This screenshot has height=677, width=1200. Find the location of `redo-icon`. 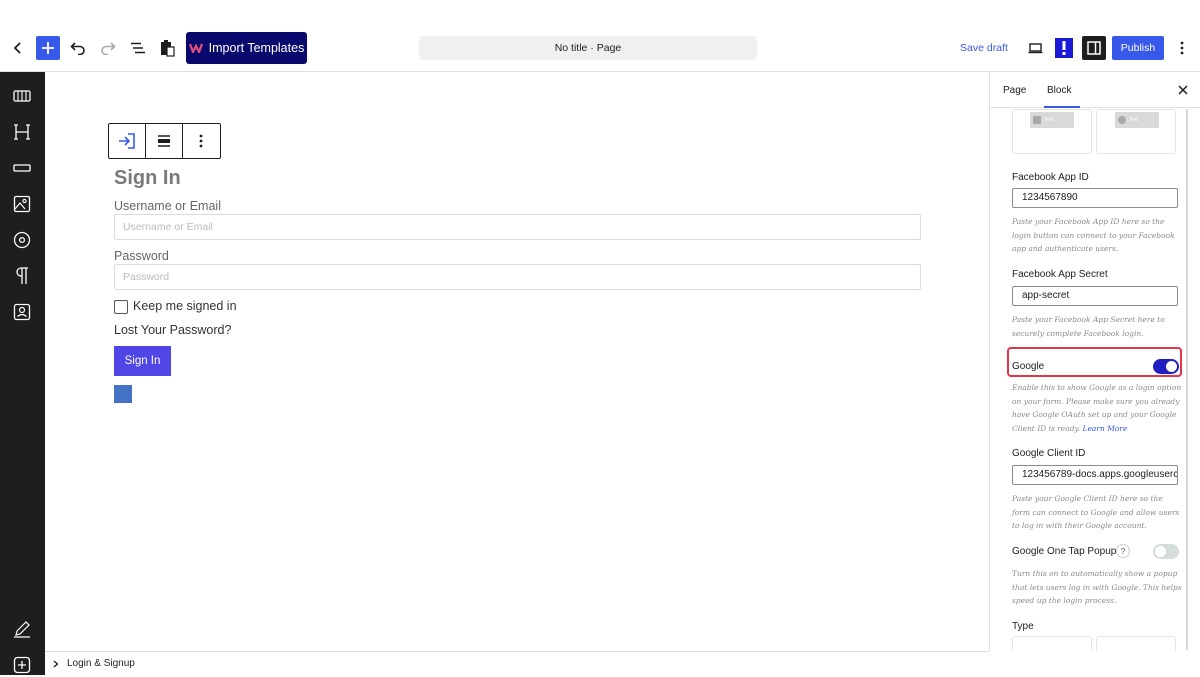

redo-icon is located at coordinates (108, 48).